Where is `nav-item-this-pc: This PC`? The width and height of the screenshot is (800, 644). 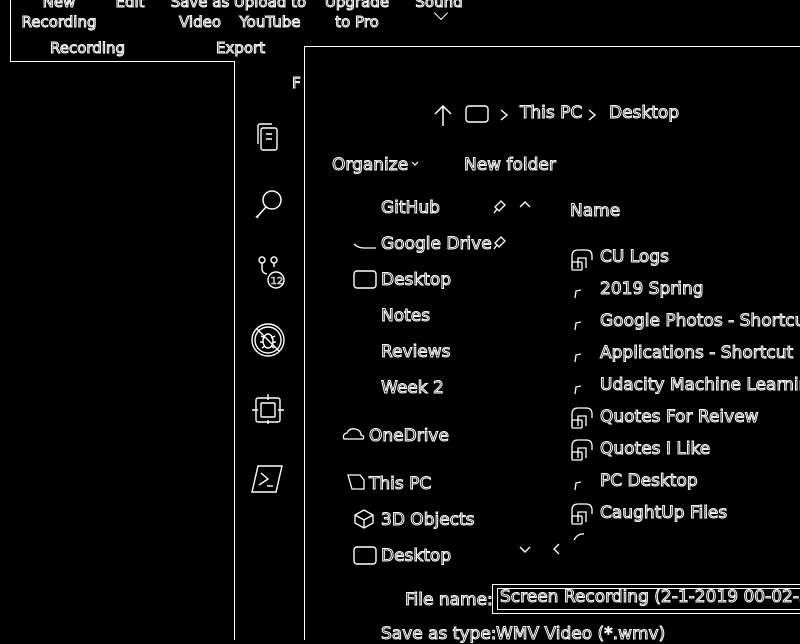
nav-item-this-pc: This PC is located at coordinates (399, 484).